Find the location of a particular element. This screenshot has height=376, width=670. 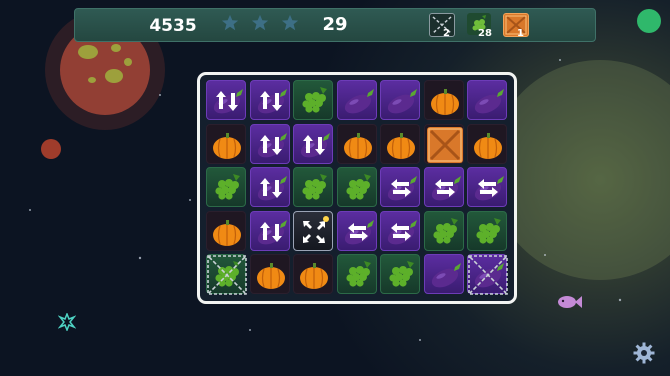

goal-crate-count: 1 is located at coordinates (520, 33).